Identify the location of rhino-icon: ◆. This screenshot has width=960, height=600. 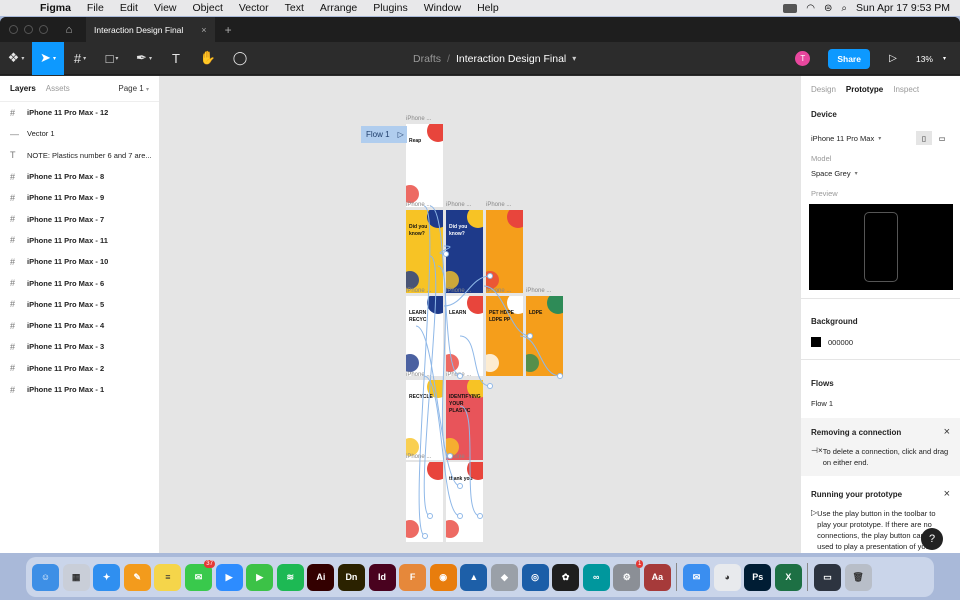
(504, 577).